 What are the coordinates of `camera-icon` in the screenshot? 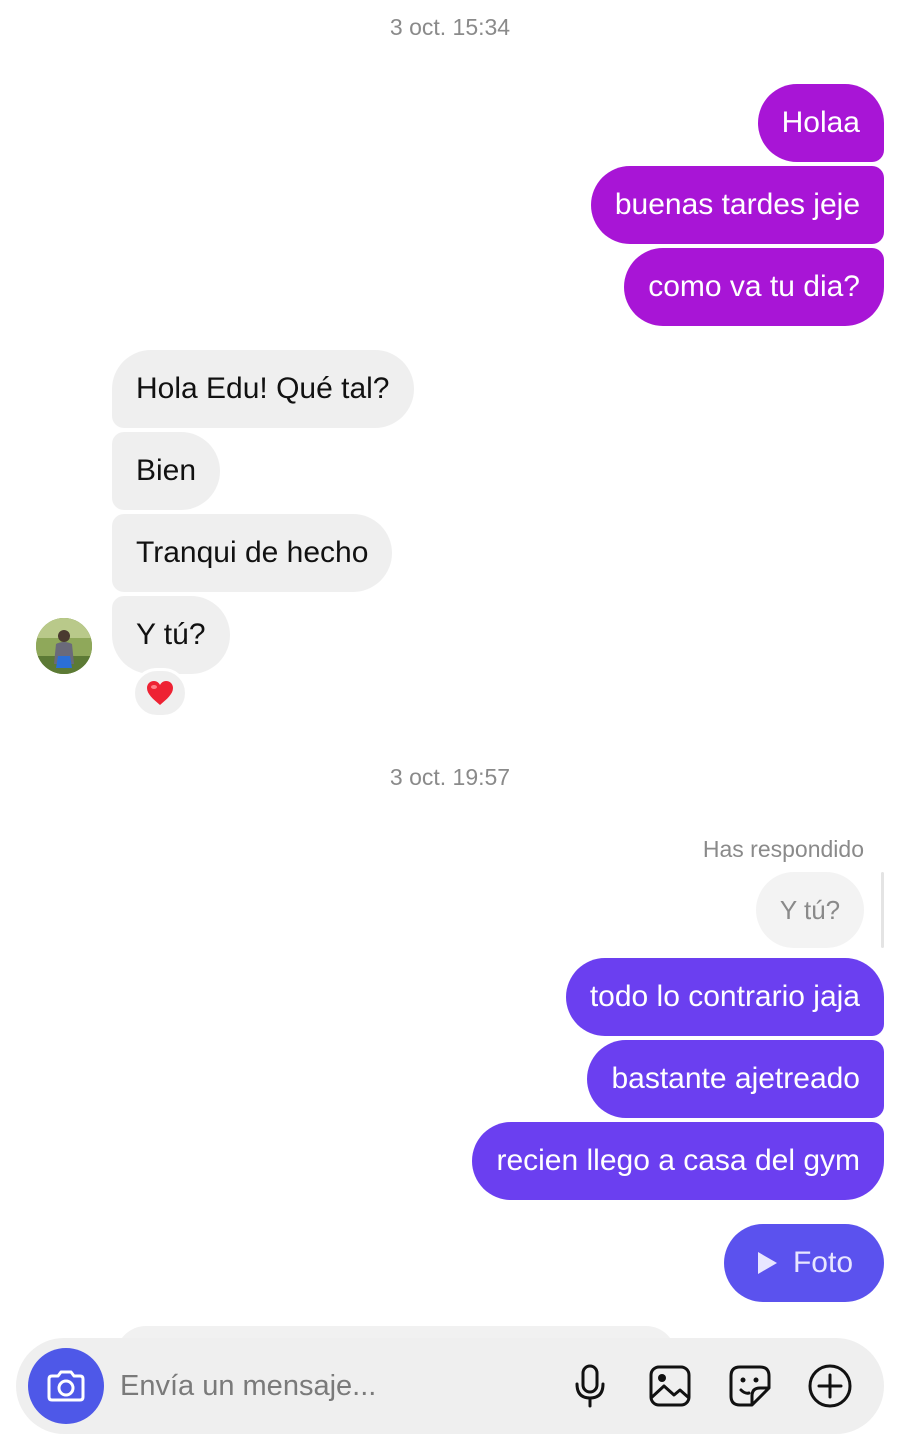 It's located at (66, 1386).